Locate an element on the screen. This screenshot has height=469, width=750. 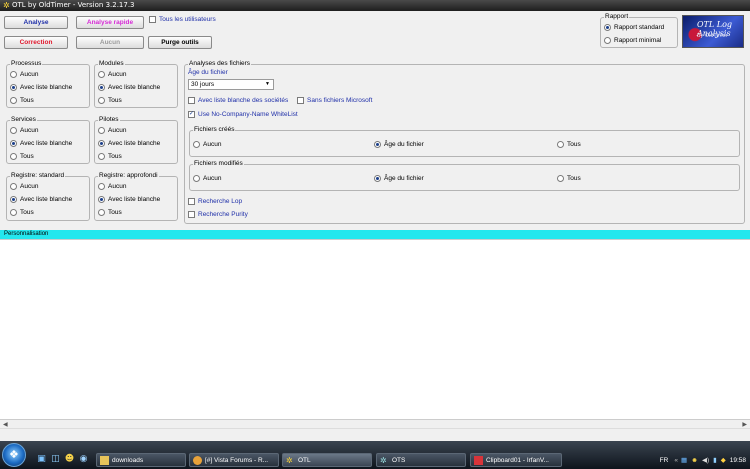
pilotes-blanche-radio: Avec liste blanche is located at coordinates (129, 143).